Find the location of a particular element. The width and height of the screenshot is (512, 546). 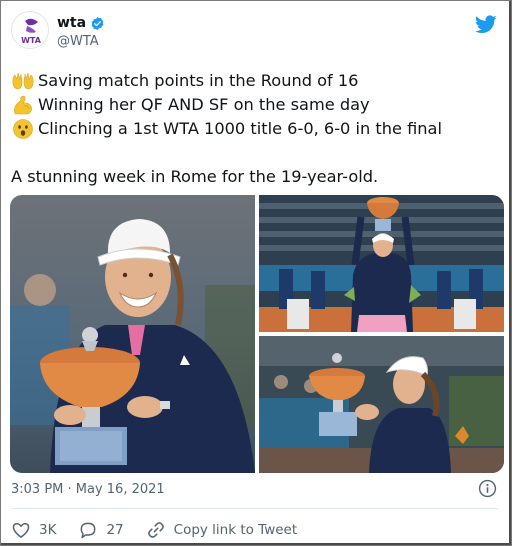

svg-text: WTA is located at coordinates (31, 40).